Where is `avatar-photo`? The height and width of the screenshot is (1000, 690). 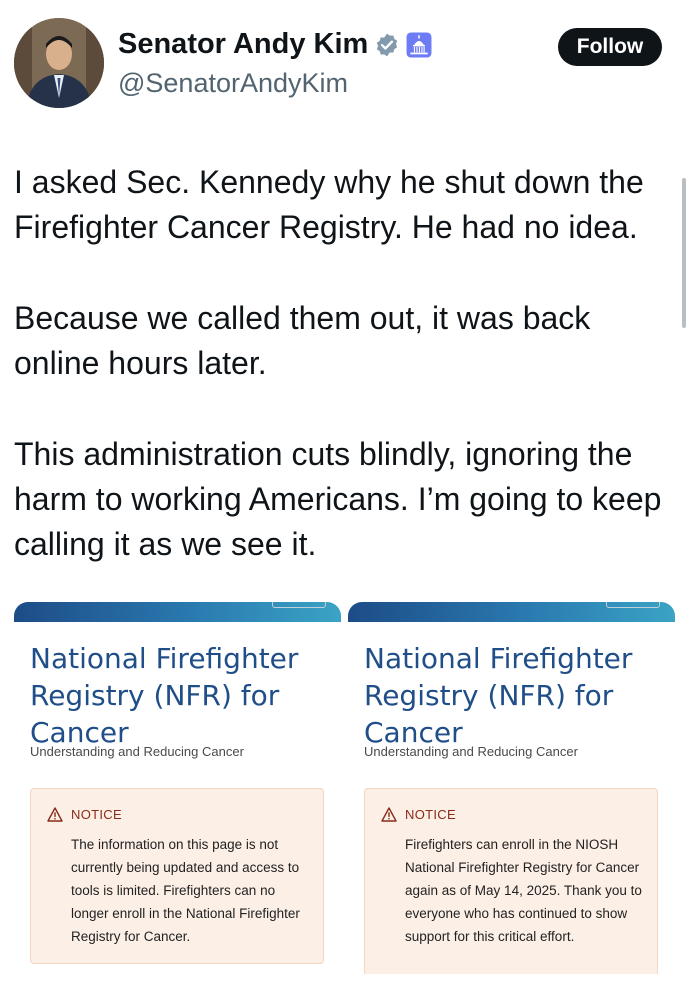
avatar-photo is located at coordinates (59, 63).